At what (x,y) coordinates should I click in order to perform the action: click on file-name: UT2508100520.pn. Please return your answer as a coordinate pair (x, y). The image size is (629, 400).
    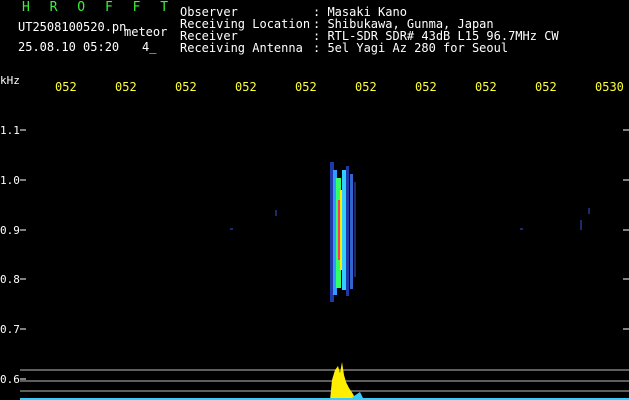
    Looking at the image, I should click on (72, 27).